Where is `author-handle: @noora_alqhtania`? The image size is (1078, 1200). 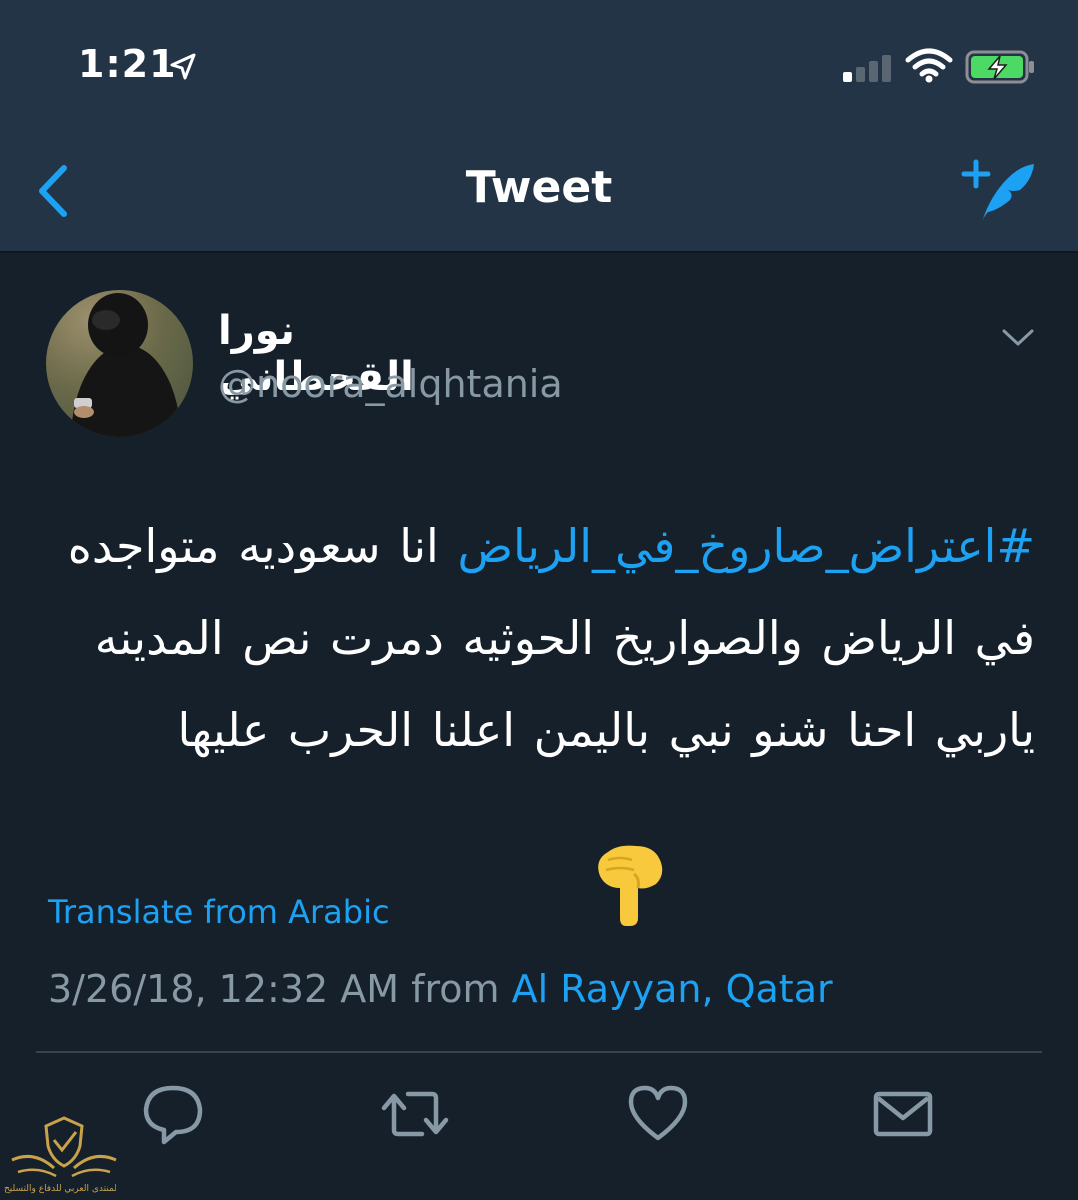
author-handle: @noora_alqhtania is located at coordinates (390, 384).